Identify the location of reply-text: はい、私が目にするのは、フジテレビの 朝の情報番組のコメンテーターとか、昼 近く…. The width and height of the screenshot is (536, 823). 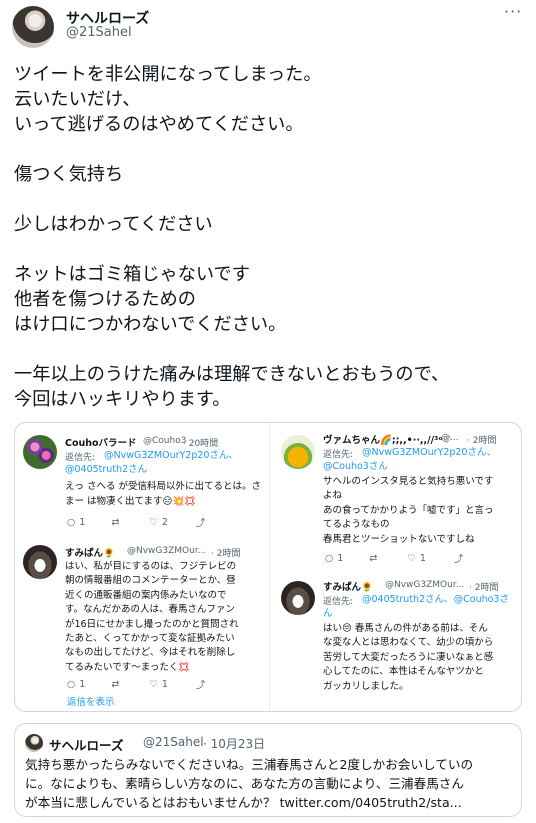
(152, 617).